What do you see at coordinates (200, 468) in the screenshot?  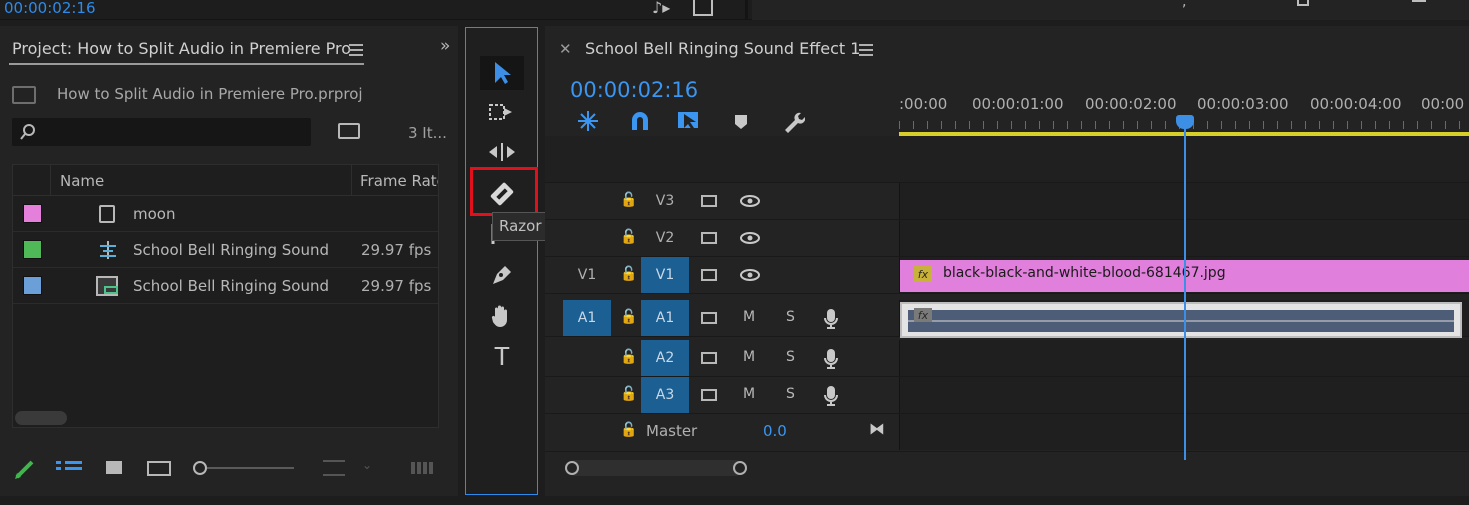 I see `zoom-slider-knob` at bounding box center [200, 468].